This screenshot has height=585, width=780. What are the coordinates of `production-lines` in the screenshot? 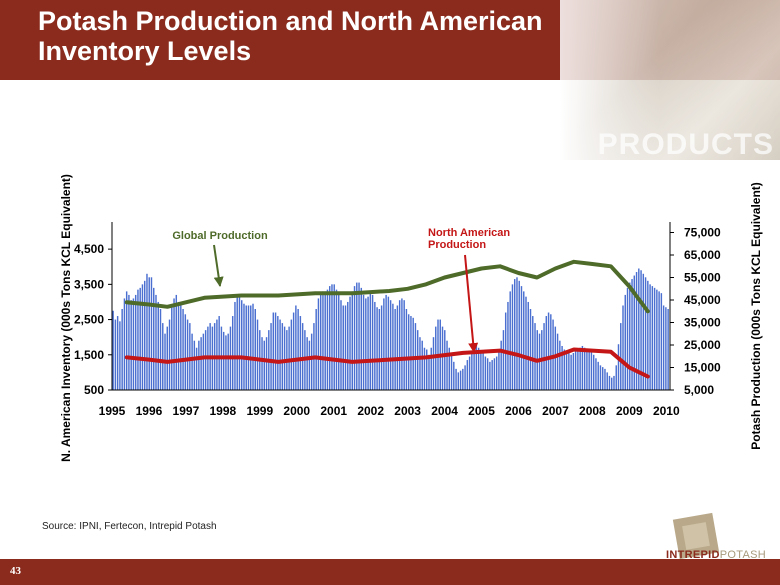 It's located at (387, 319).